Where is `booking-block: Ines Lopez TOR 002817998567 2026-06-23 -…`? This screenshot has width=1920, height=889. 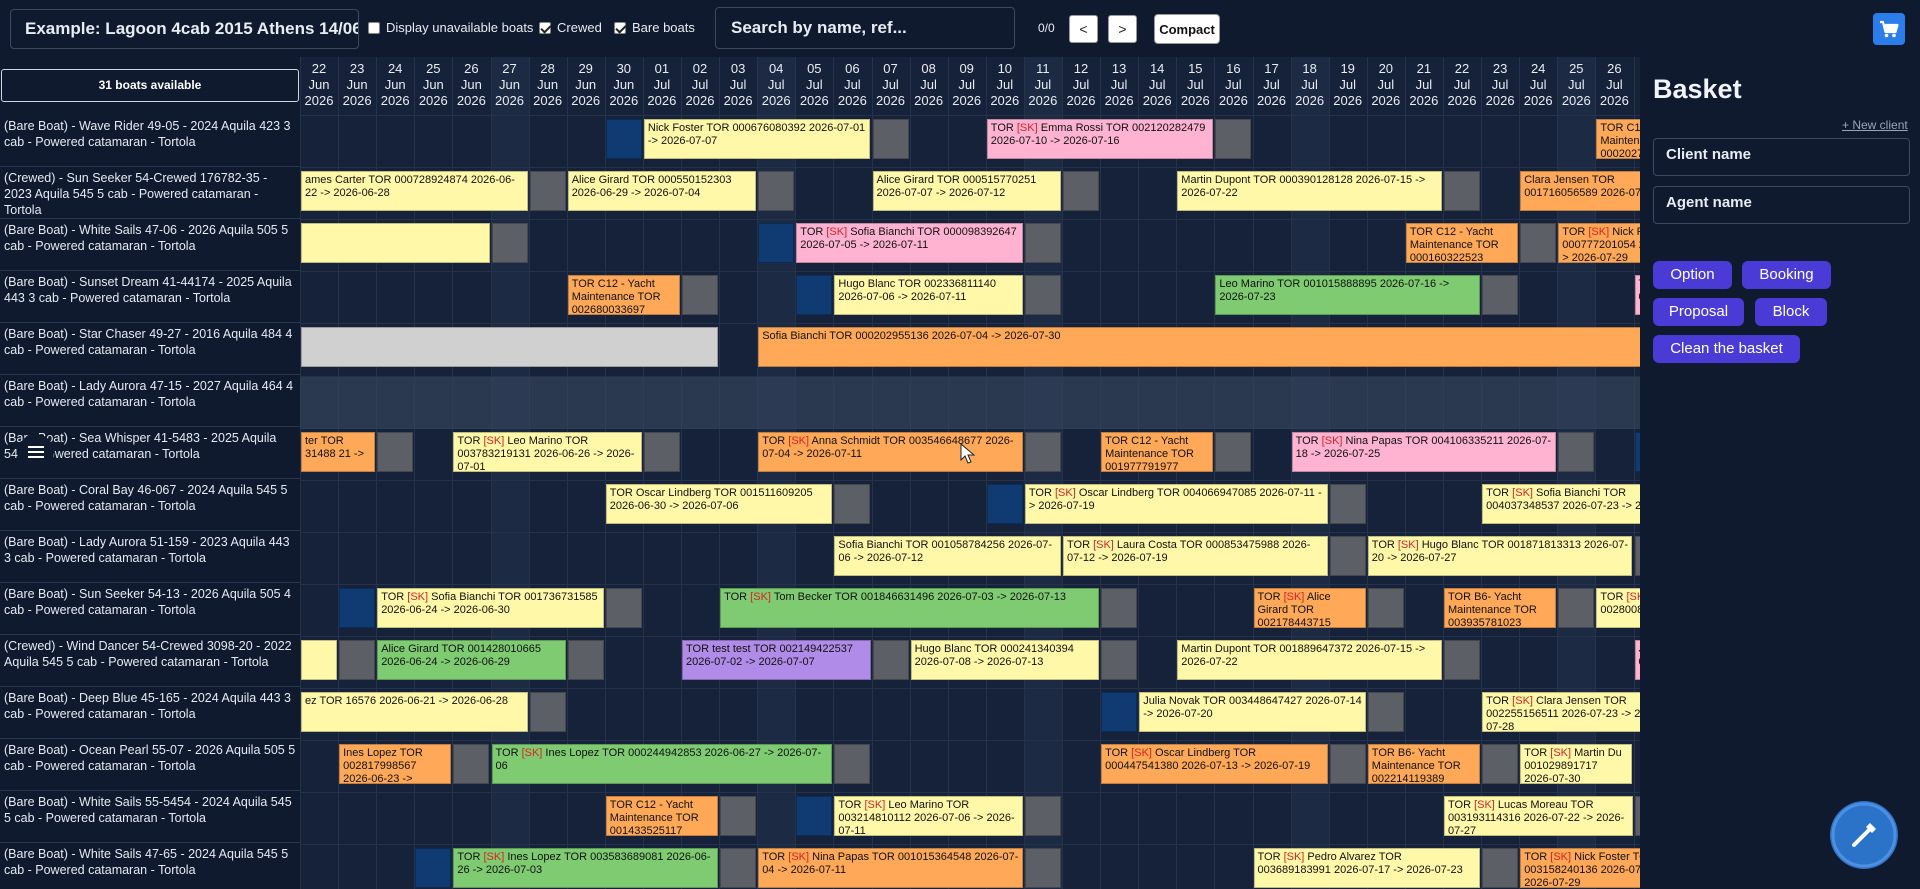 booking-block: Ines Lopez TOR 002817998567 2026-06-23 -… is located at coordinates (395, 764).